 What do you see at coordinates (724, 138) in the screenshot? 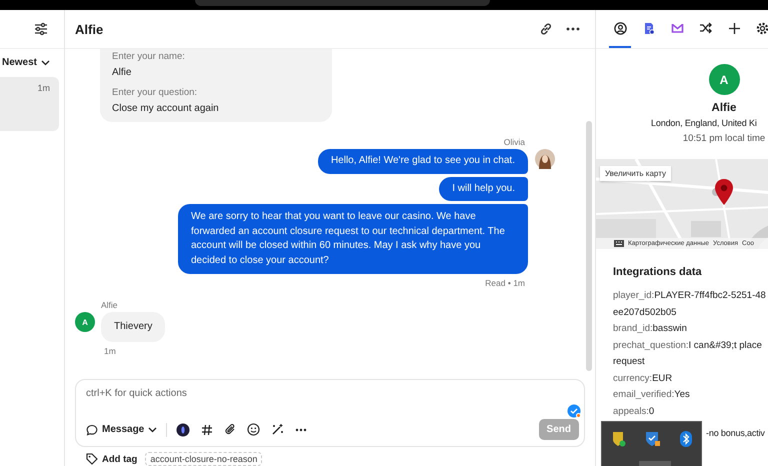
I see `local-time: 10:51 pm local time` at bounding box center [724, 138].